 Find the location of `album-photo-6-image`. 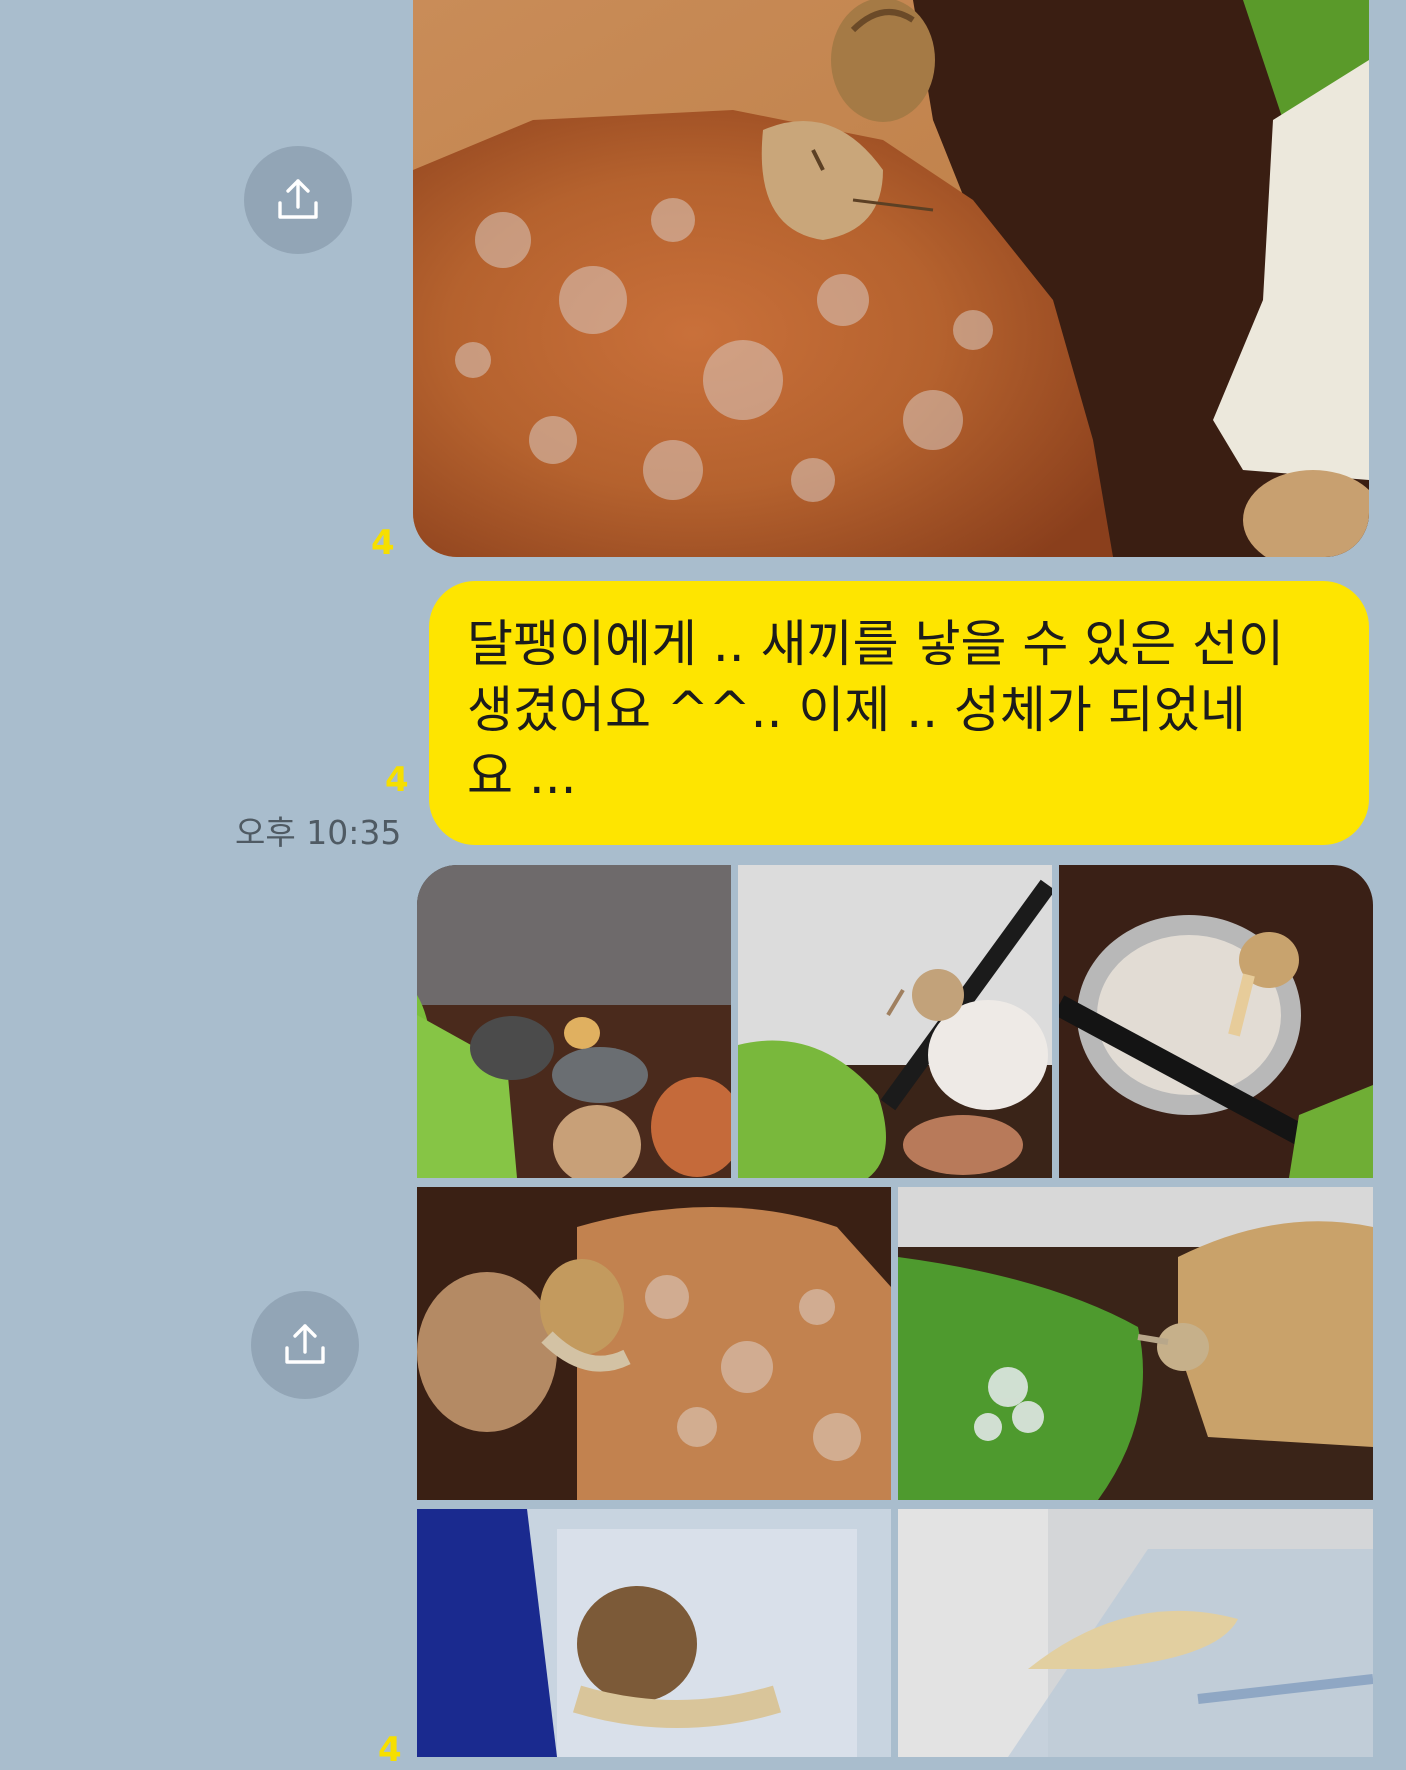

album-photo-6-image is located at coordinates (654, 1633).